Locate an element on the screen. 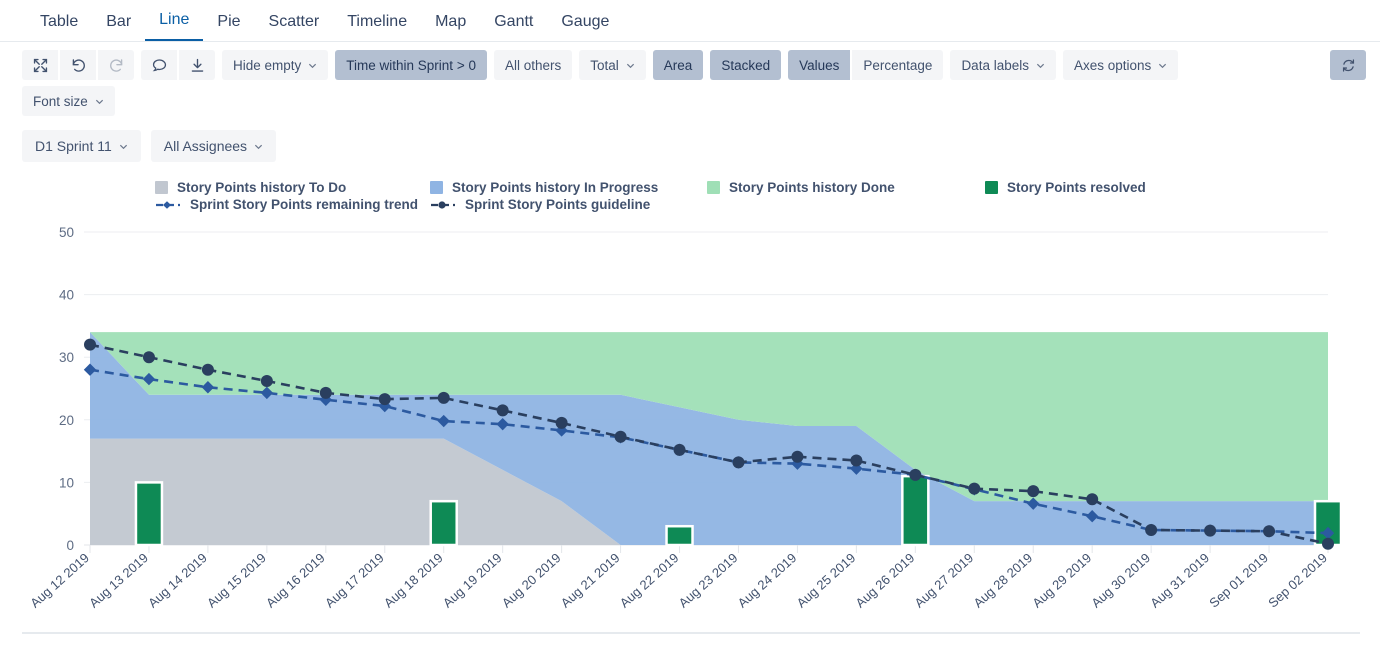 This screenshot has height=646, width=1380. tab-gantt: Gantt is located at coordinates (513, 27).